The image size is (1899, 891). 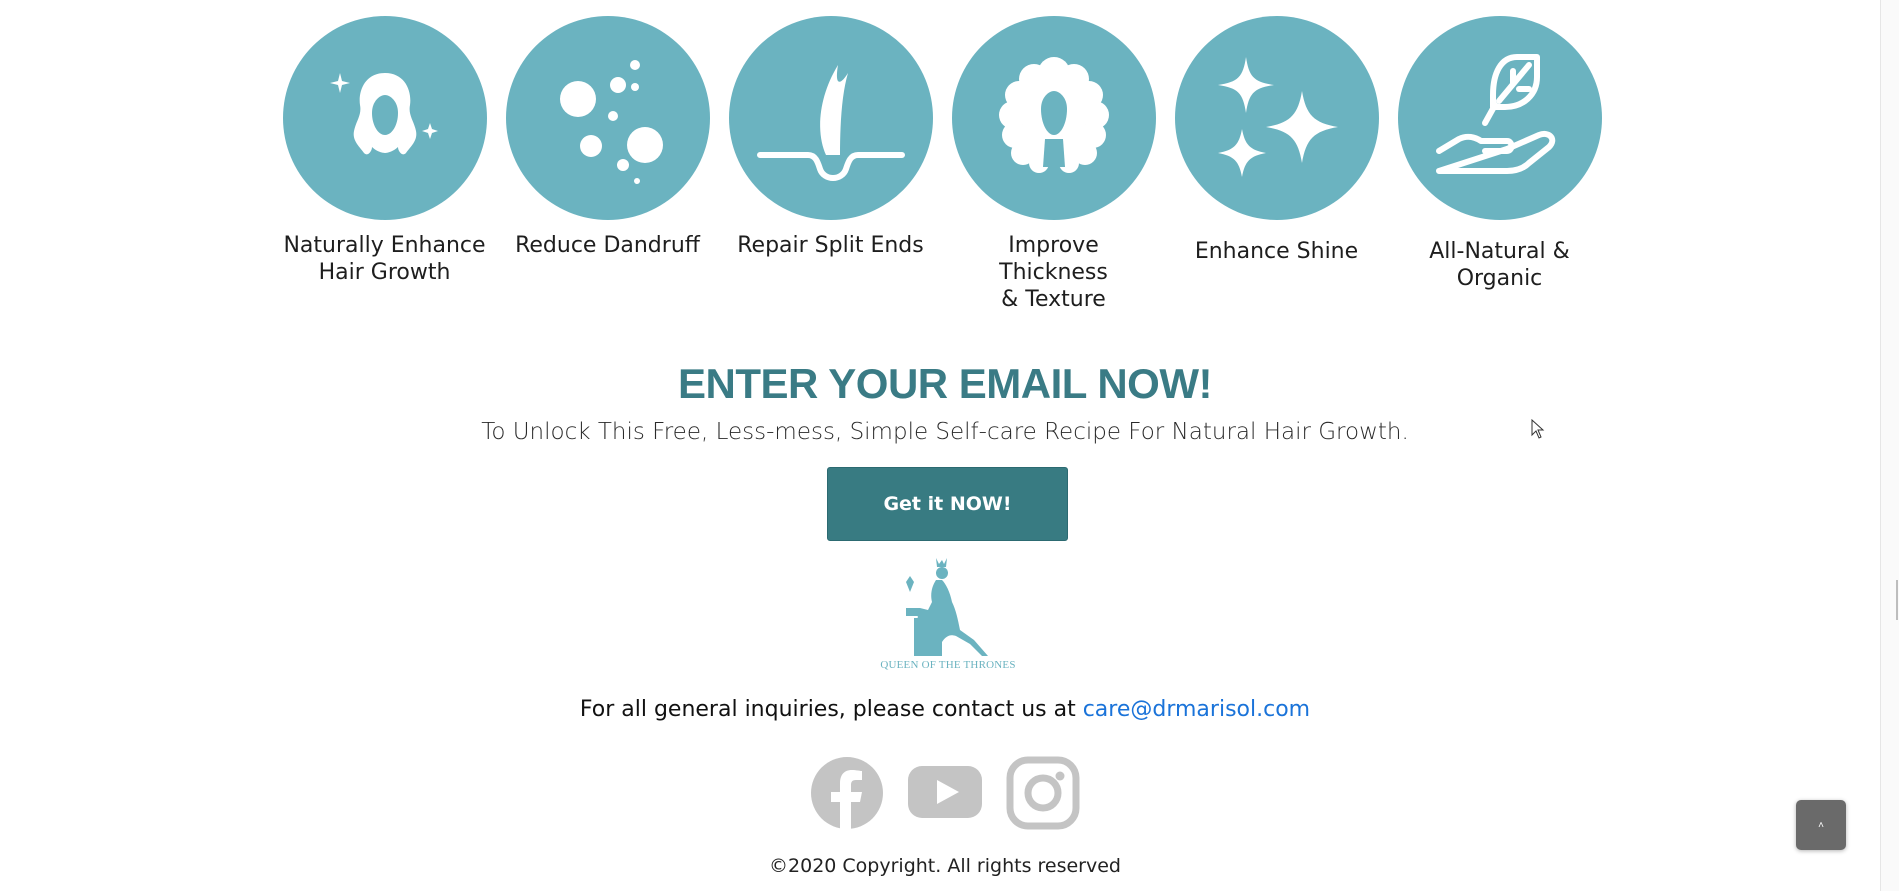 I want to click on benefit-label: Improve Thickness & Texture, so click(x=1053, y=272).